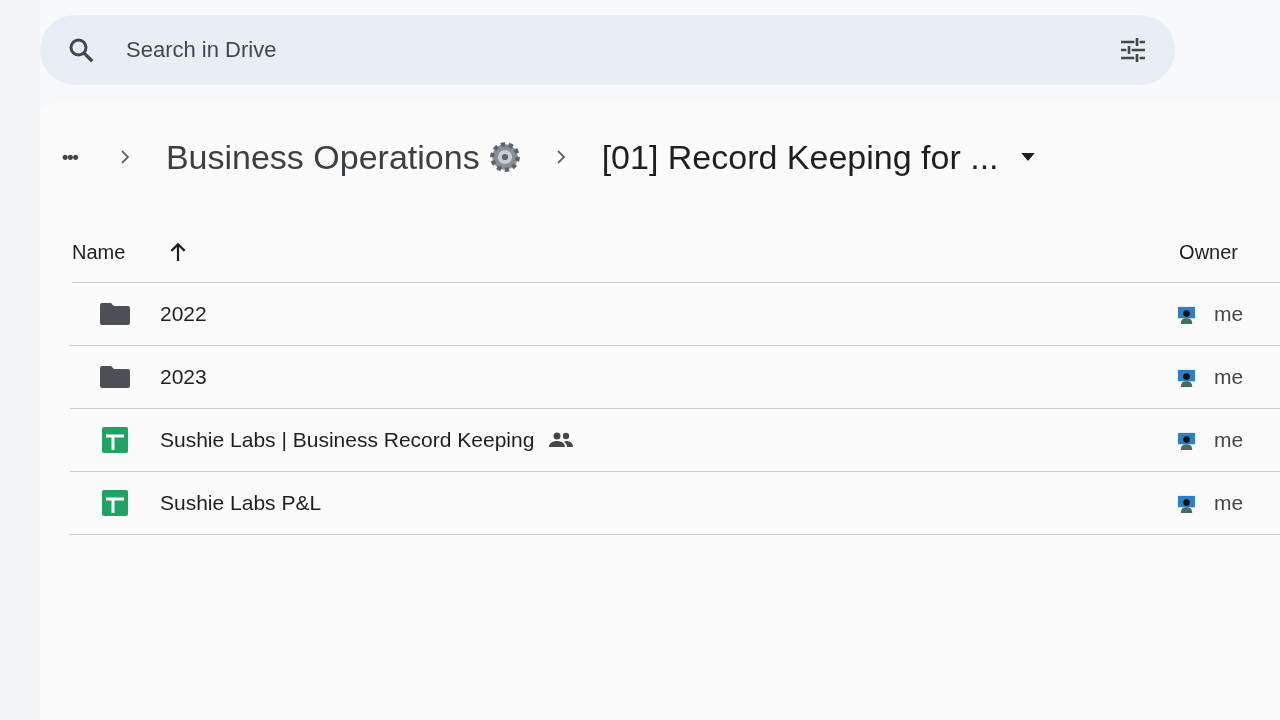 The image size is (1280, 720). I want to click on search-bar: Search in Drive, so click(607, 50).